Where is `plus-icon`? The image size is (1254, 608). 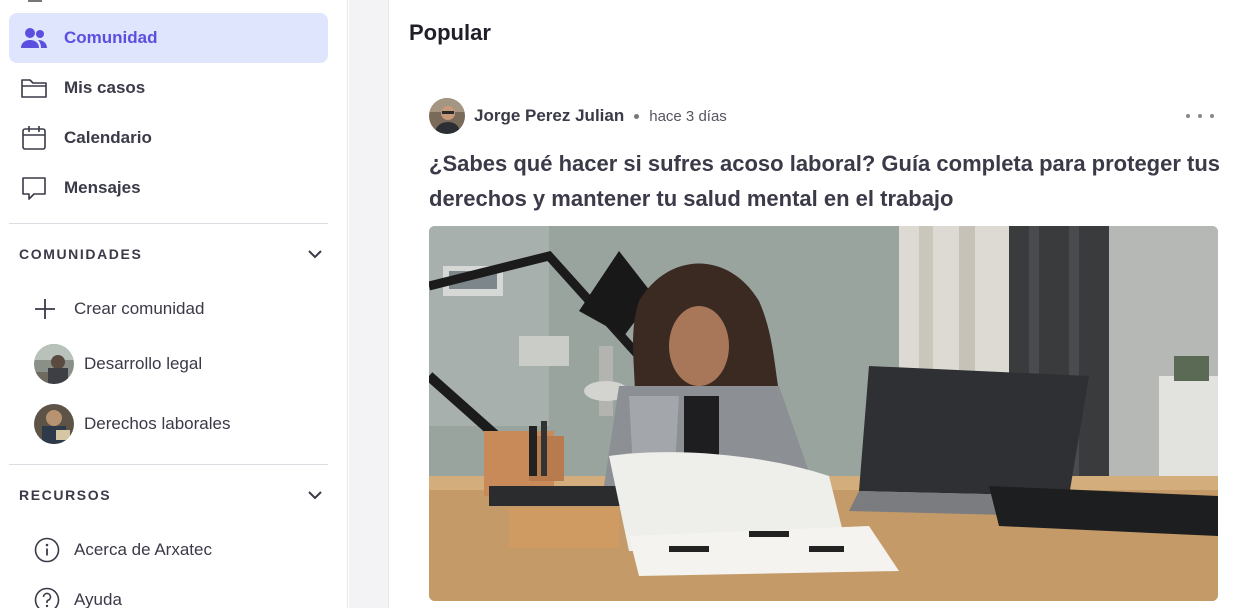 plus-icon is located at coordinates (49, 309).